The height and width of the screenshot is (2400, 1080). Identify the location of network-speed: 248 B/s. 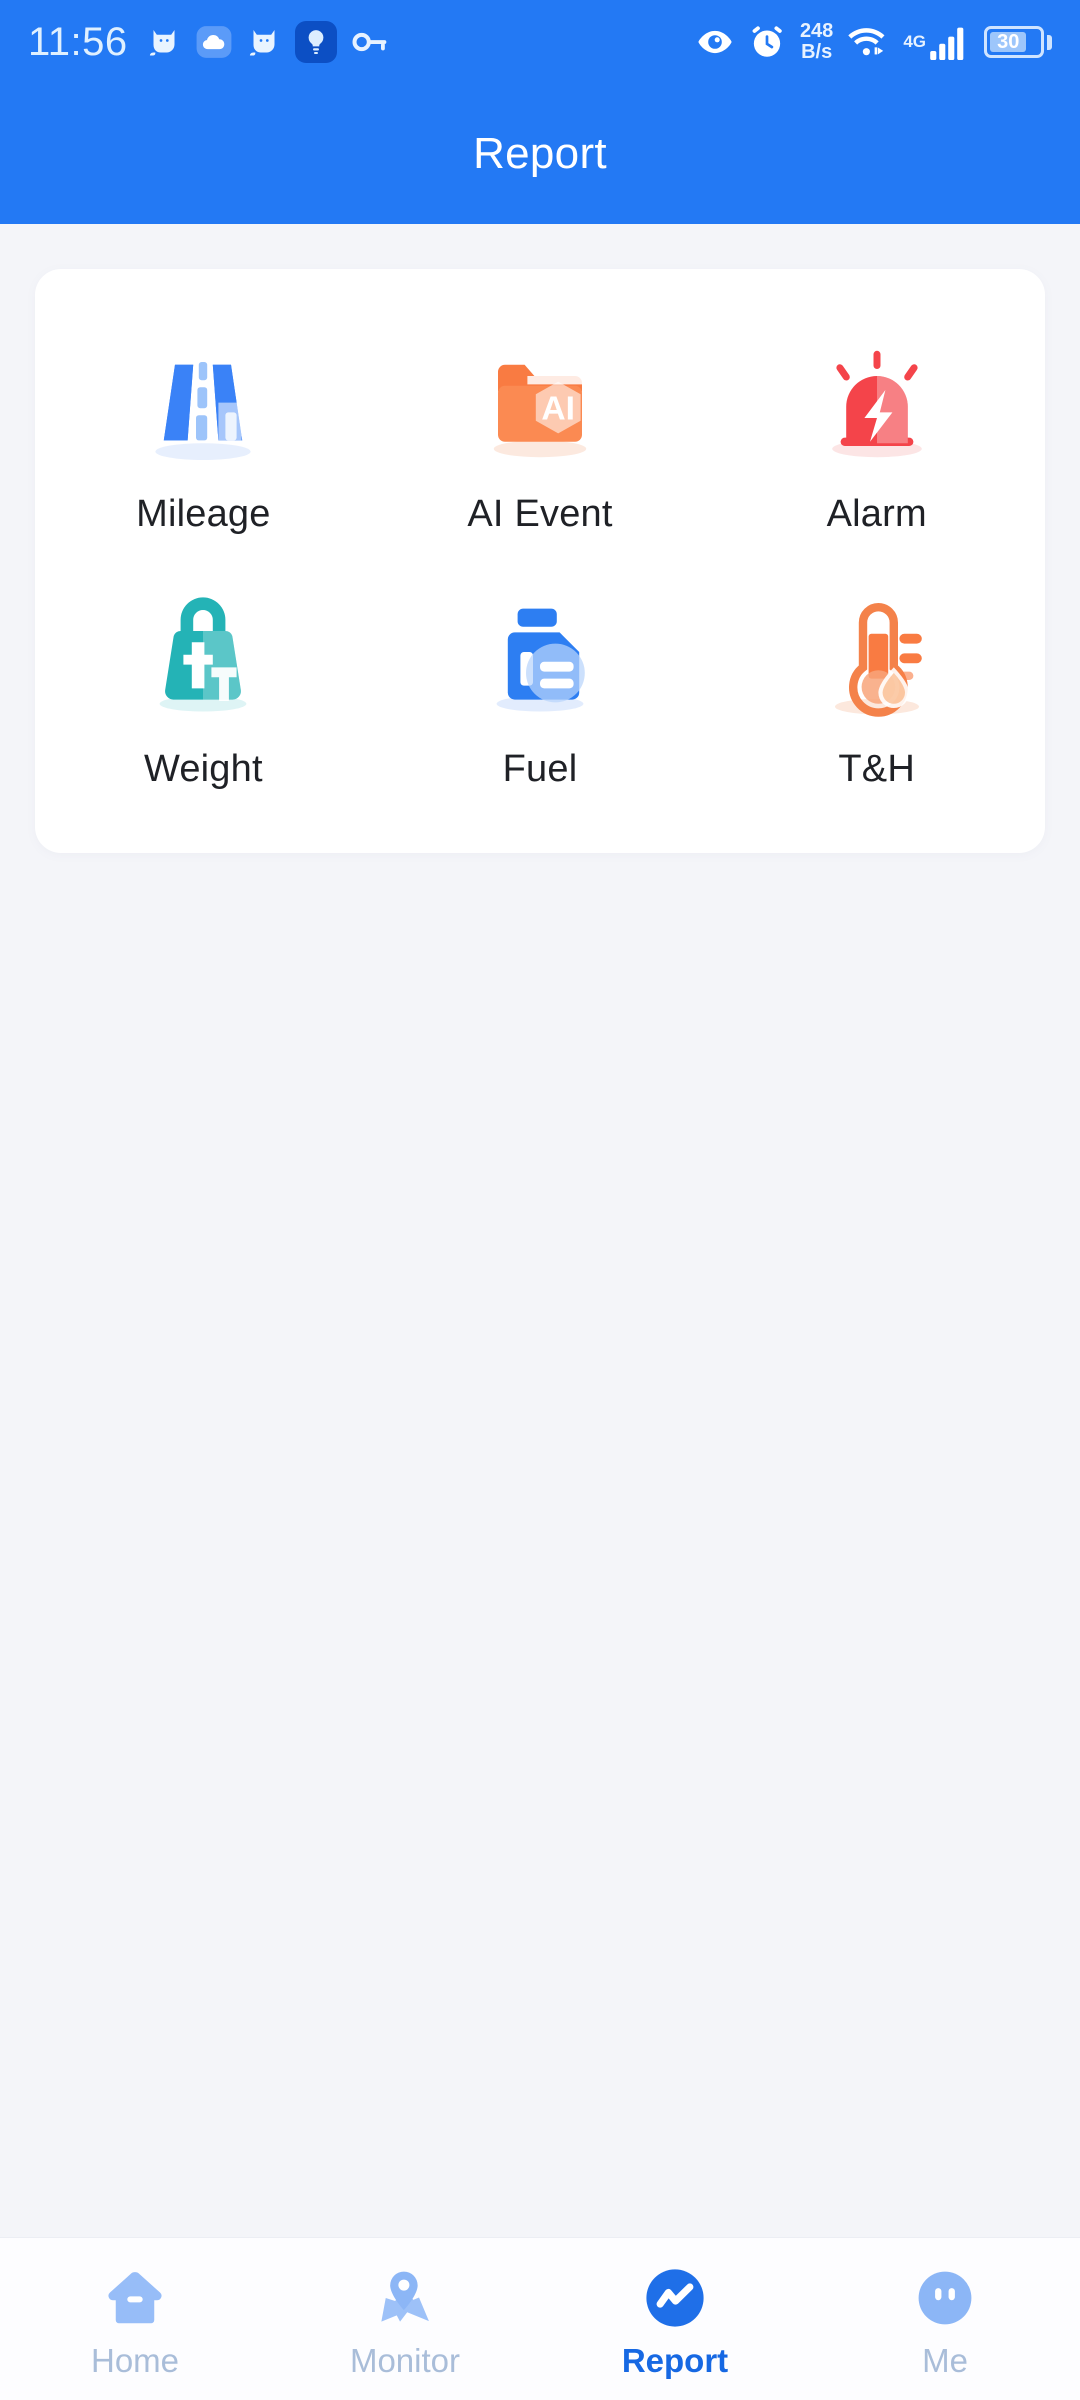
(816, 42).